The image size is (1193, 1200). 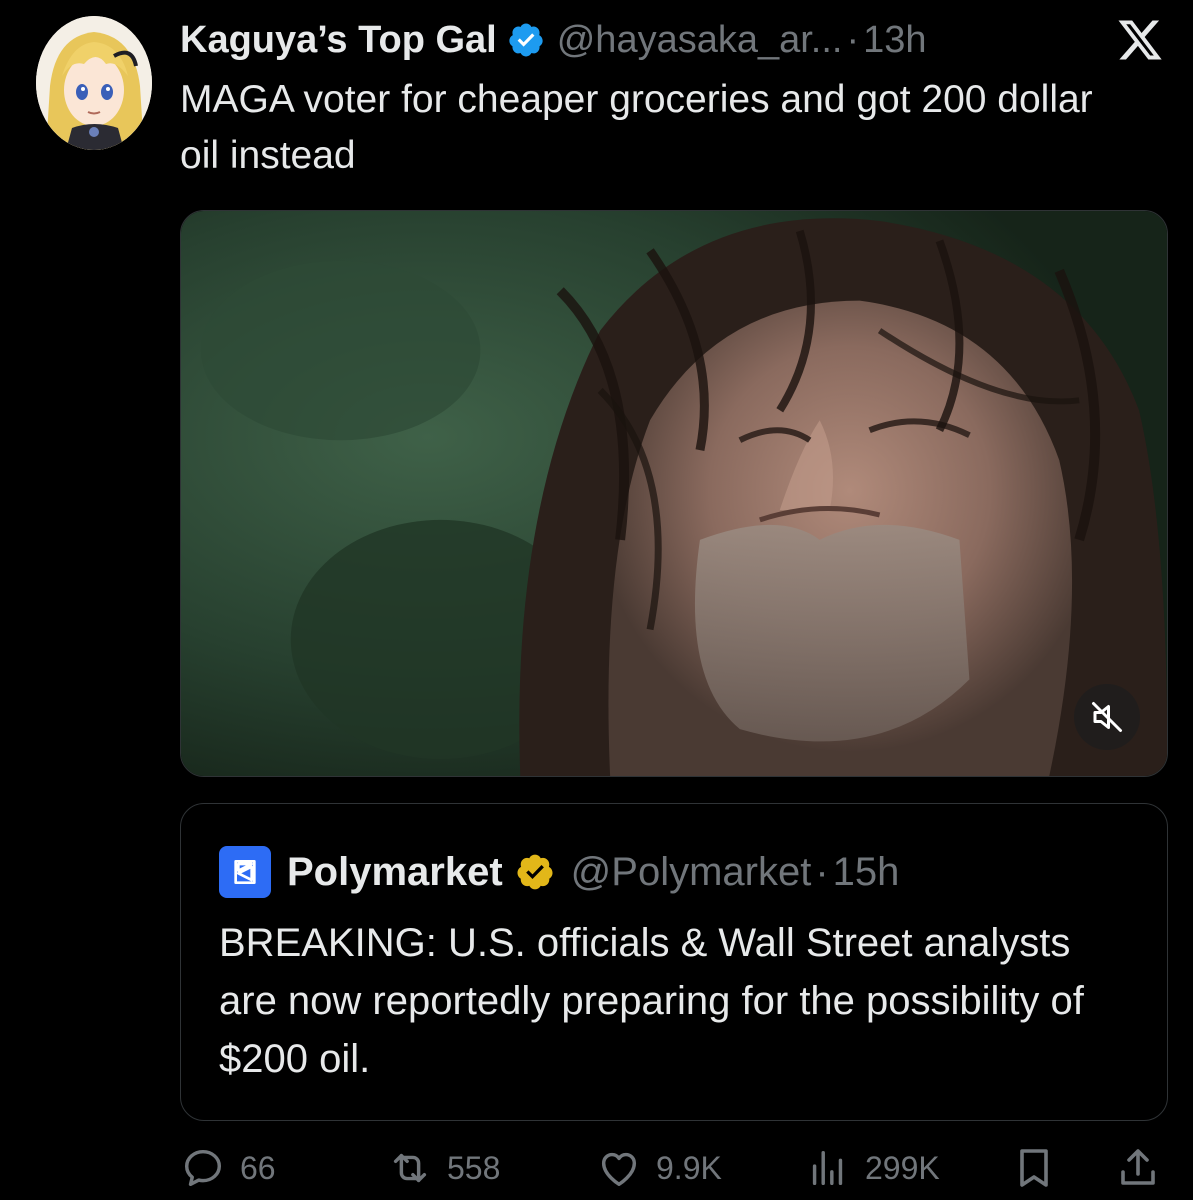 I want to click on unmute-button, so click(x=1107, y=717).